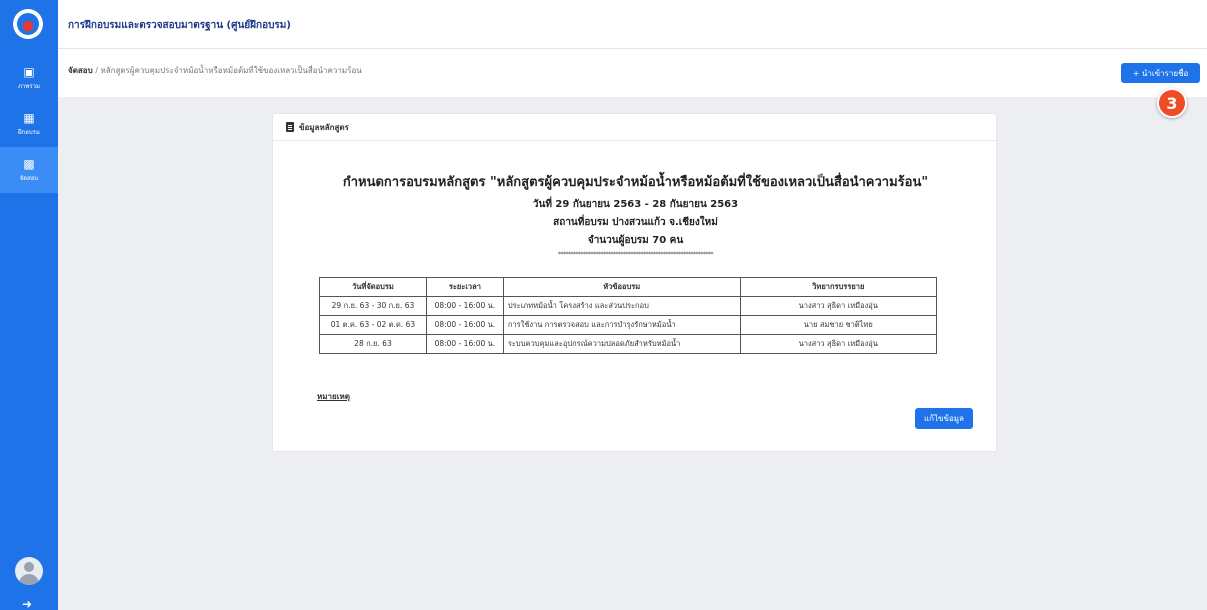  What do you see at coordinates (29, 71) in the screenshot?
I see `monitor-icon: ▣` at bounding box center [29, 71].